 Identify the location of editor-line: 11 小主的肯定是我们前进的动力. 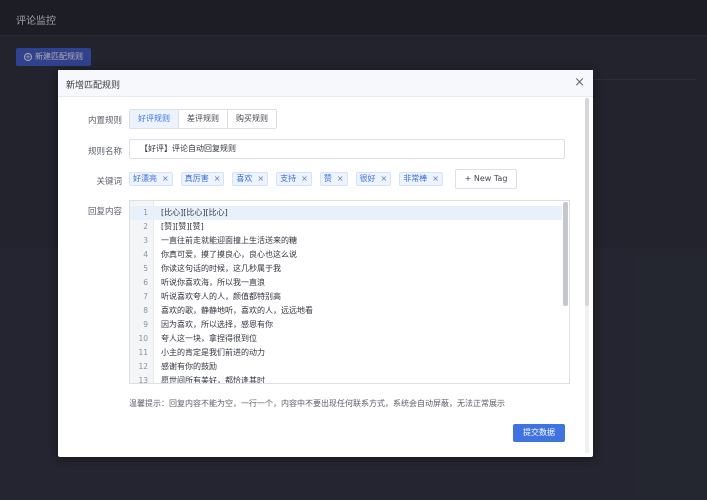
(346, 353).